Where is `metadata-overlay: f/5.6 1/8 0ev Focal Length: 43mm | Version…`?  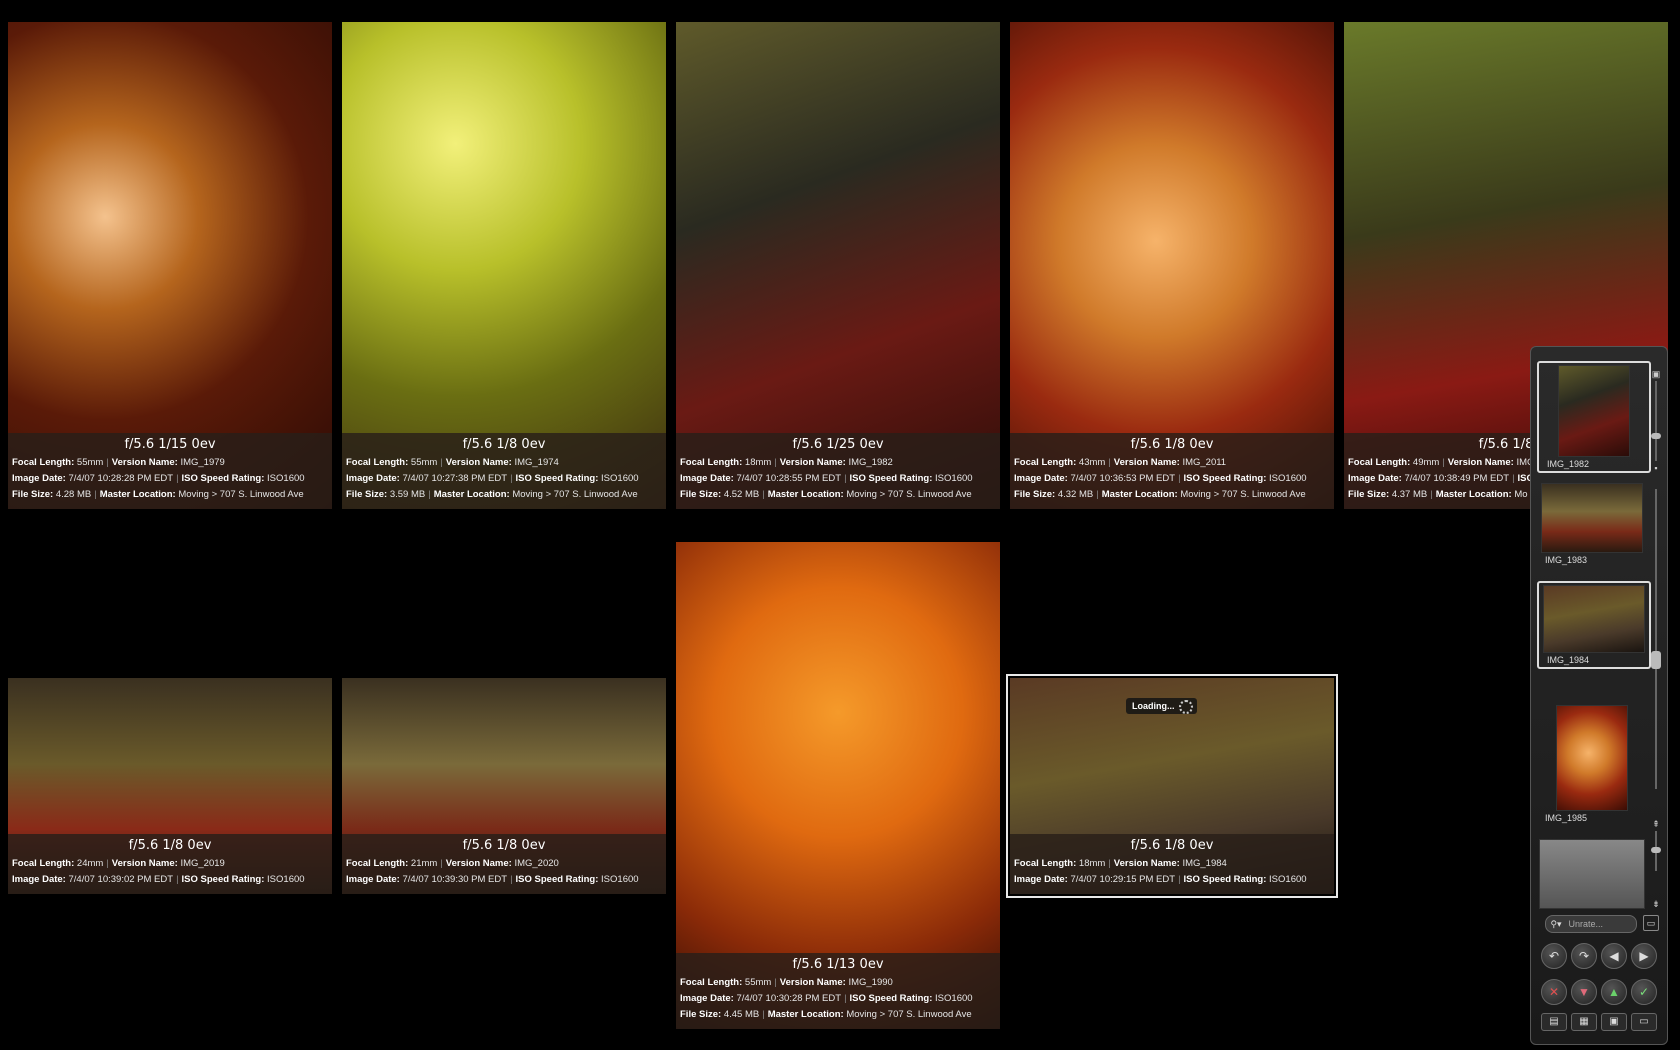 metadata-overlay: f/5.6 1/8 0ev Focal Length: 43mm | Version… is located at coordinates (1172, 471).